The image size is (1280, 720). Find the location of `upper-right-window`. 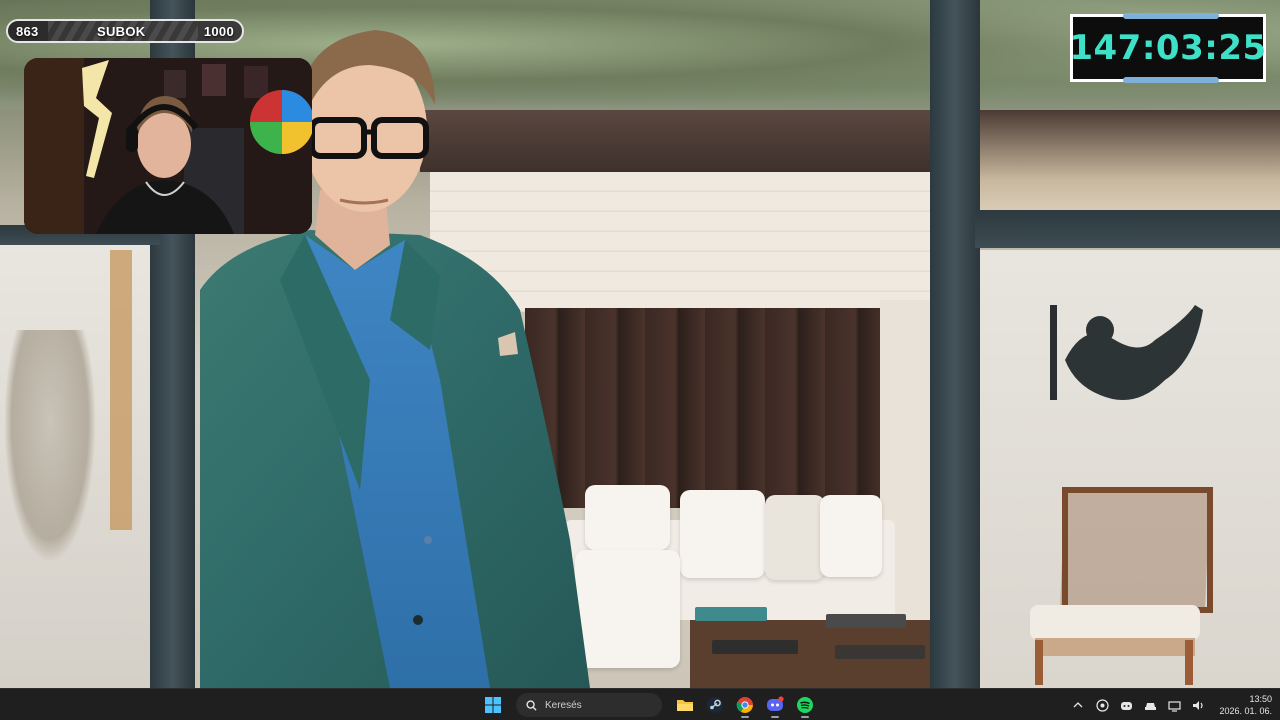

upper-right-window is located at coordinates (1130, 160).